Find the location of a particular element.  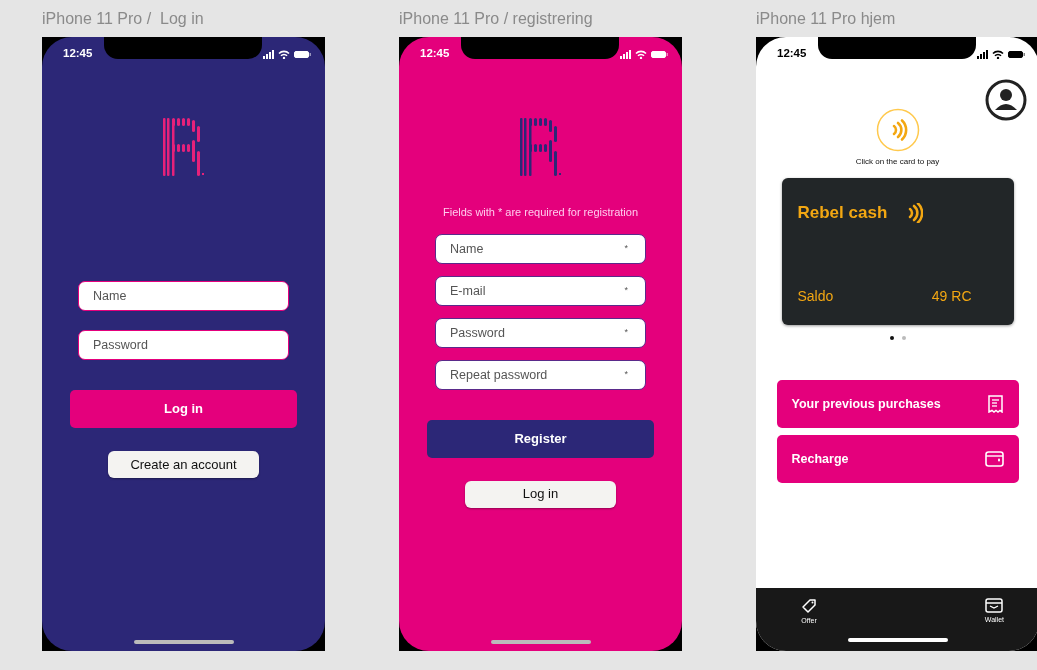

frame-title: iPhone 11 Pro / registrering is located at coordinates (496, 19).